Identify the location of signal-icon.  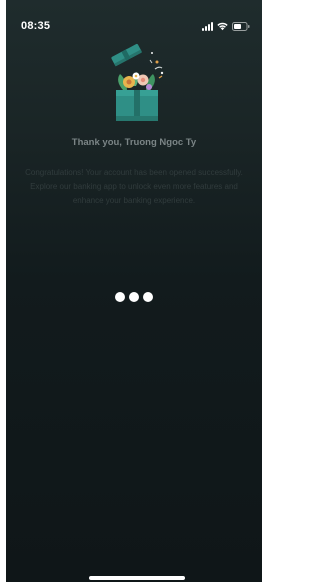
(207, 26).